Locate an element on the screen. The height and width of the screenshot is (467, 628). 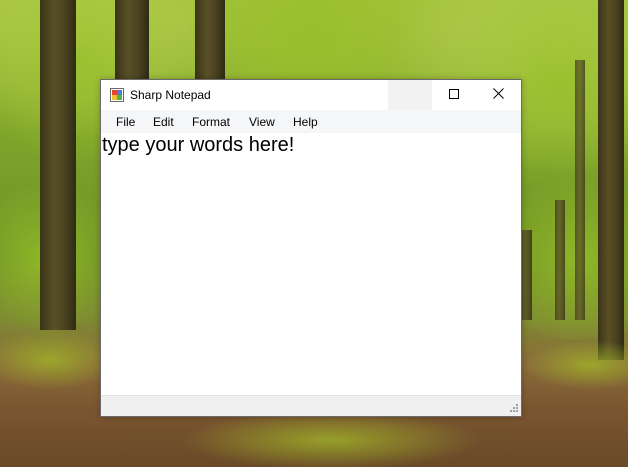
menu-bar: File Edit Format View Help is located at coordinates (311, 121).